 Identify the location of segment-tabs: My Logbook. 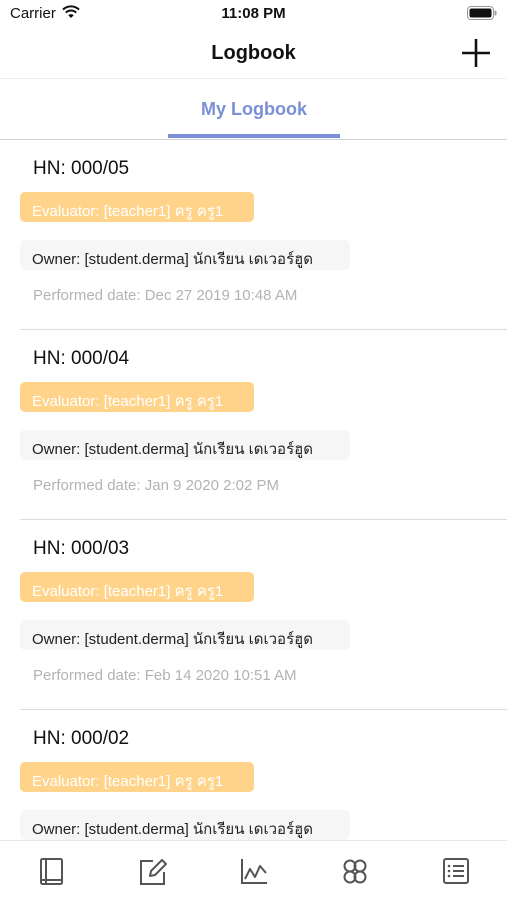
(253, 109).